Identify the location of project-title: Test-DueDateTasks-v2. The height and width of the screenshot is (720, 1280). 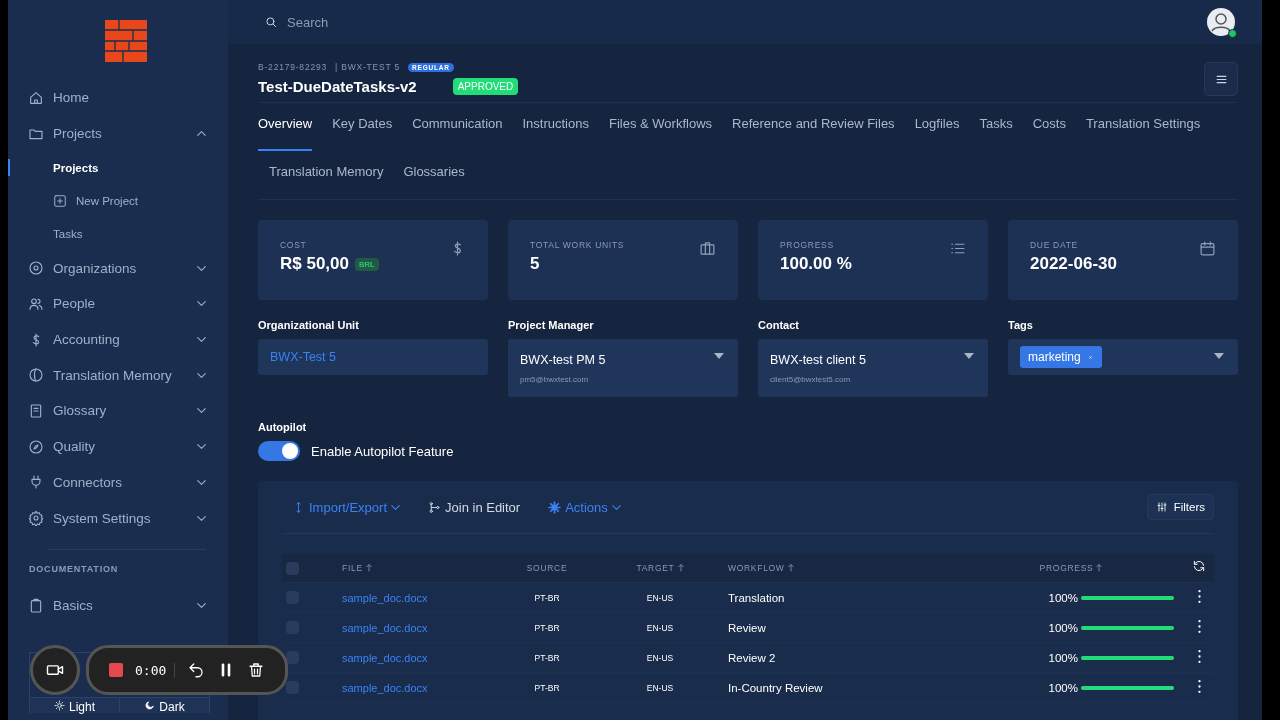
(337, 86).